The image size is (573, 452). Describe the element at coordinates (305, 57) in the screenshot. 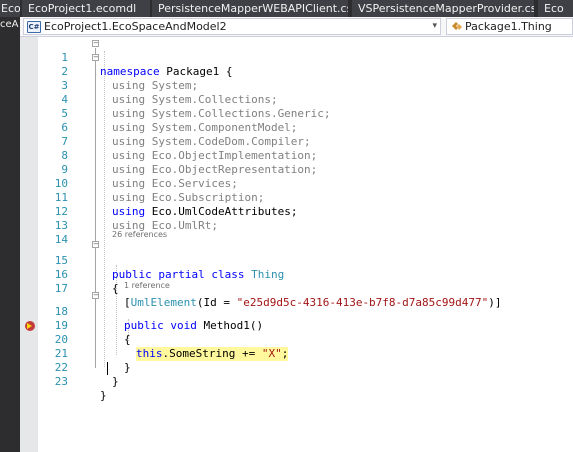

I see `code-line-1: 1 namespace Package1 {` at that location.